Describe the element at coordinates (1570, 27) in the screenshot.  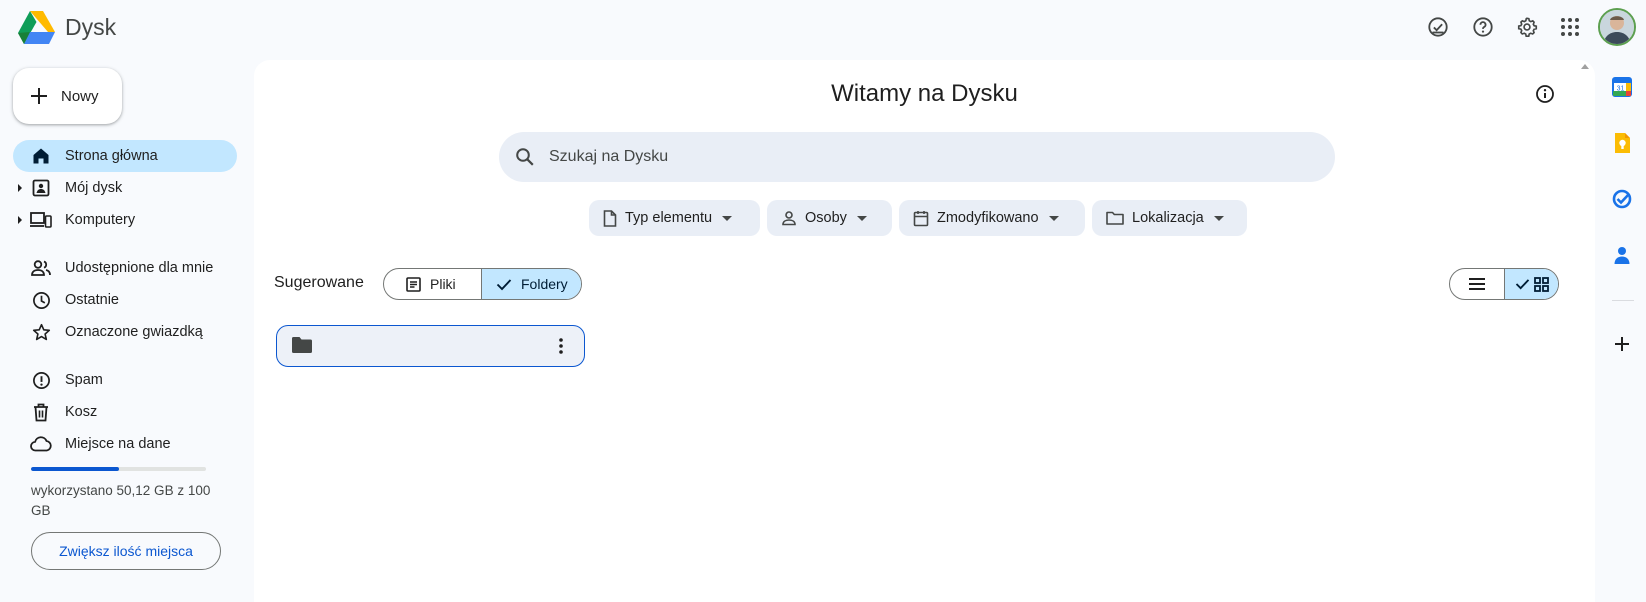
I see `apps-grid-icon` at that location.